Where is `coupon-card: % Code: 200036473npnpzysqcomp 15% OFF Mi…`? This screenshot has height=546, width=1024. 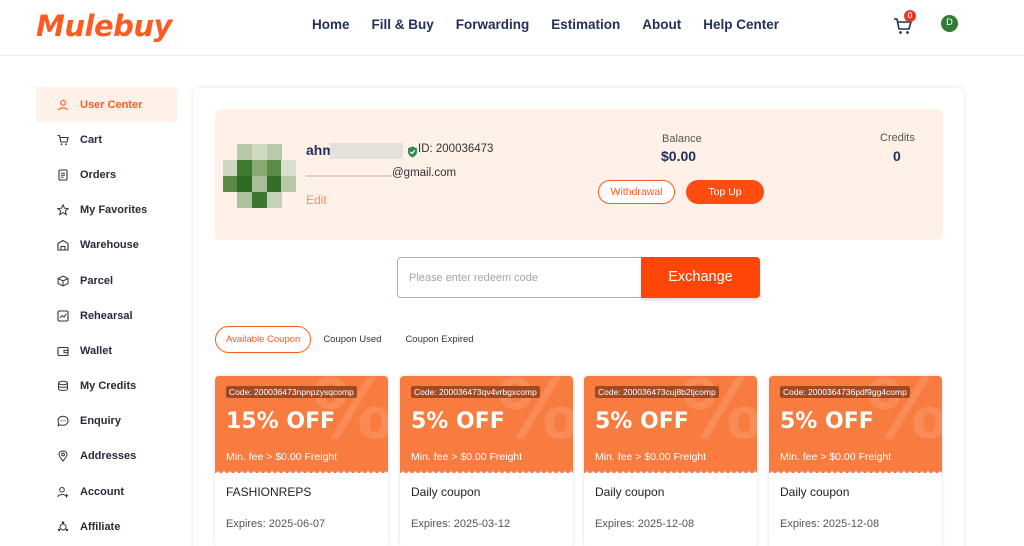
coupon-card: % Code: 200036473npnpzysqcomp 15% OFF Mi… is located at coordinates (301, 461).